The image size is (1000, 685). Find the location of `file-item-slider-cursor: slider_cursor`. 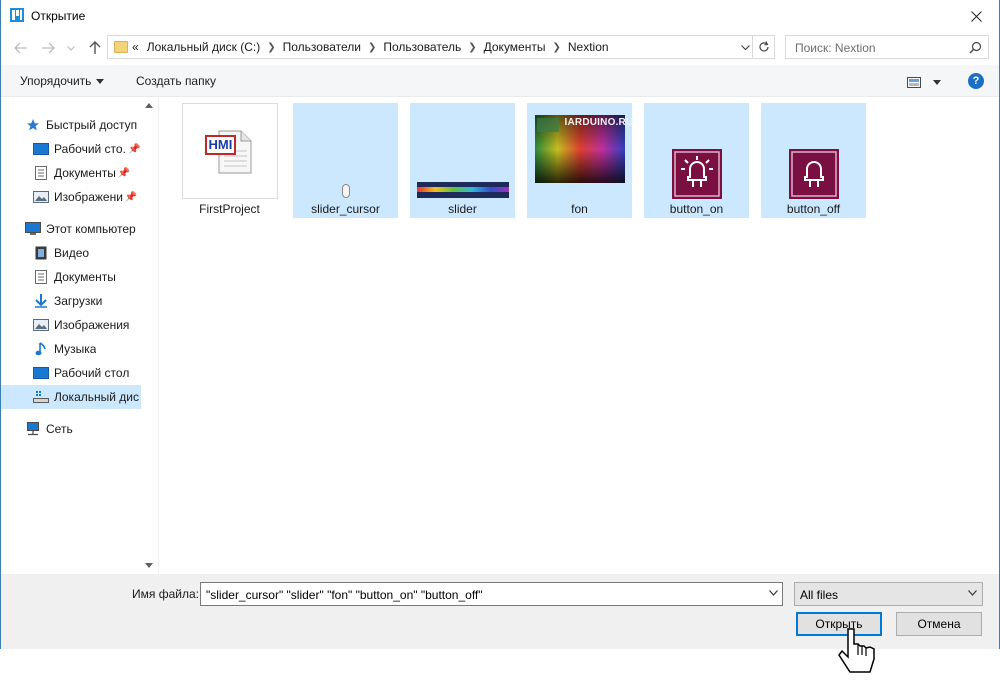

file-item-slider-cursor: slider_cursor is located at coordinates (345, 160).